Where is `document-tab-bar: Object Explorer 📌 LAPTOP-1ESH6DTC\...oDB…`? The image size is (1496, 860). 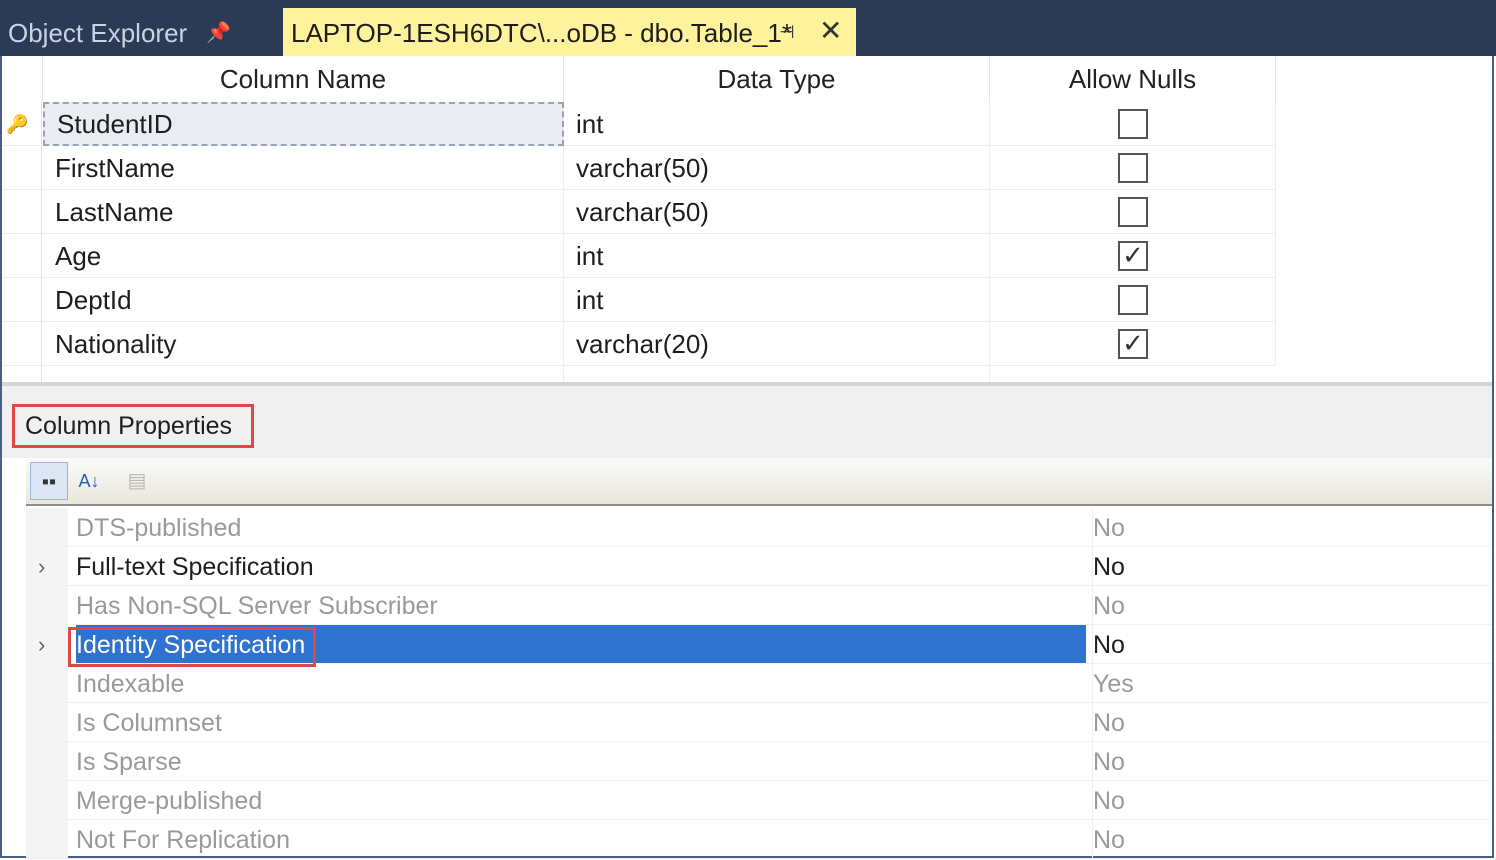 document-tab-bar: Object Explorer 📌 LAPTOP-1ESH6DTC\...oDB… is located at coordinates (748, 28).